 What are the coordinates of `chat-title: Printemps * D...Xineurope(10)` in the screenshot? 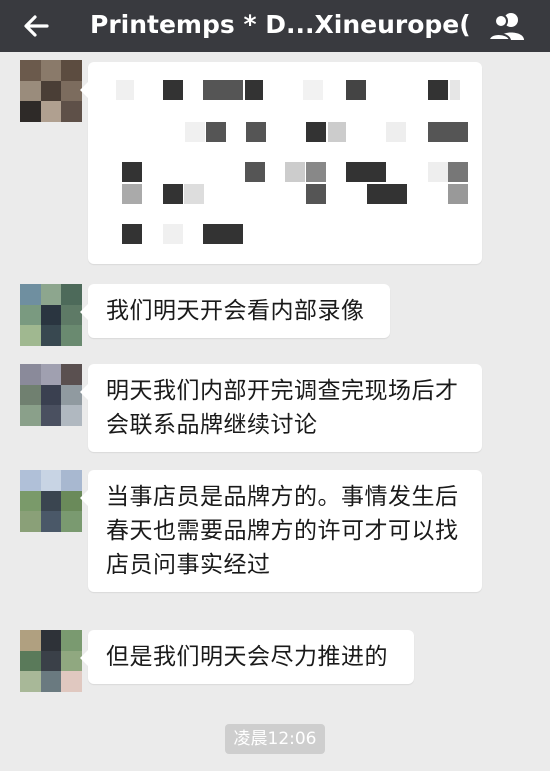 It's located at (280, 24).